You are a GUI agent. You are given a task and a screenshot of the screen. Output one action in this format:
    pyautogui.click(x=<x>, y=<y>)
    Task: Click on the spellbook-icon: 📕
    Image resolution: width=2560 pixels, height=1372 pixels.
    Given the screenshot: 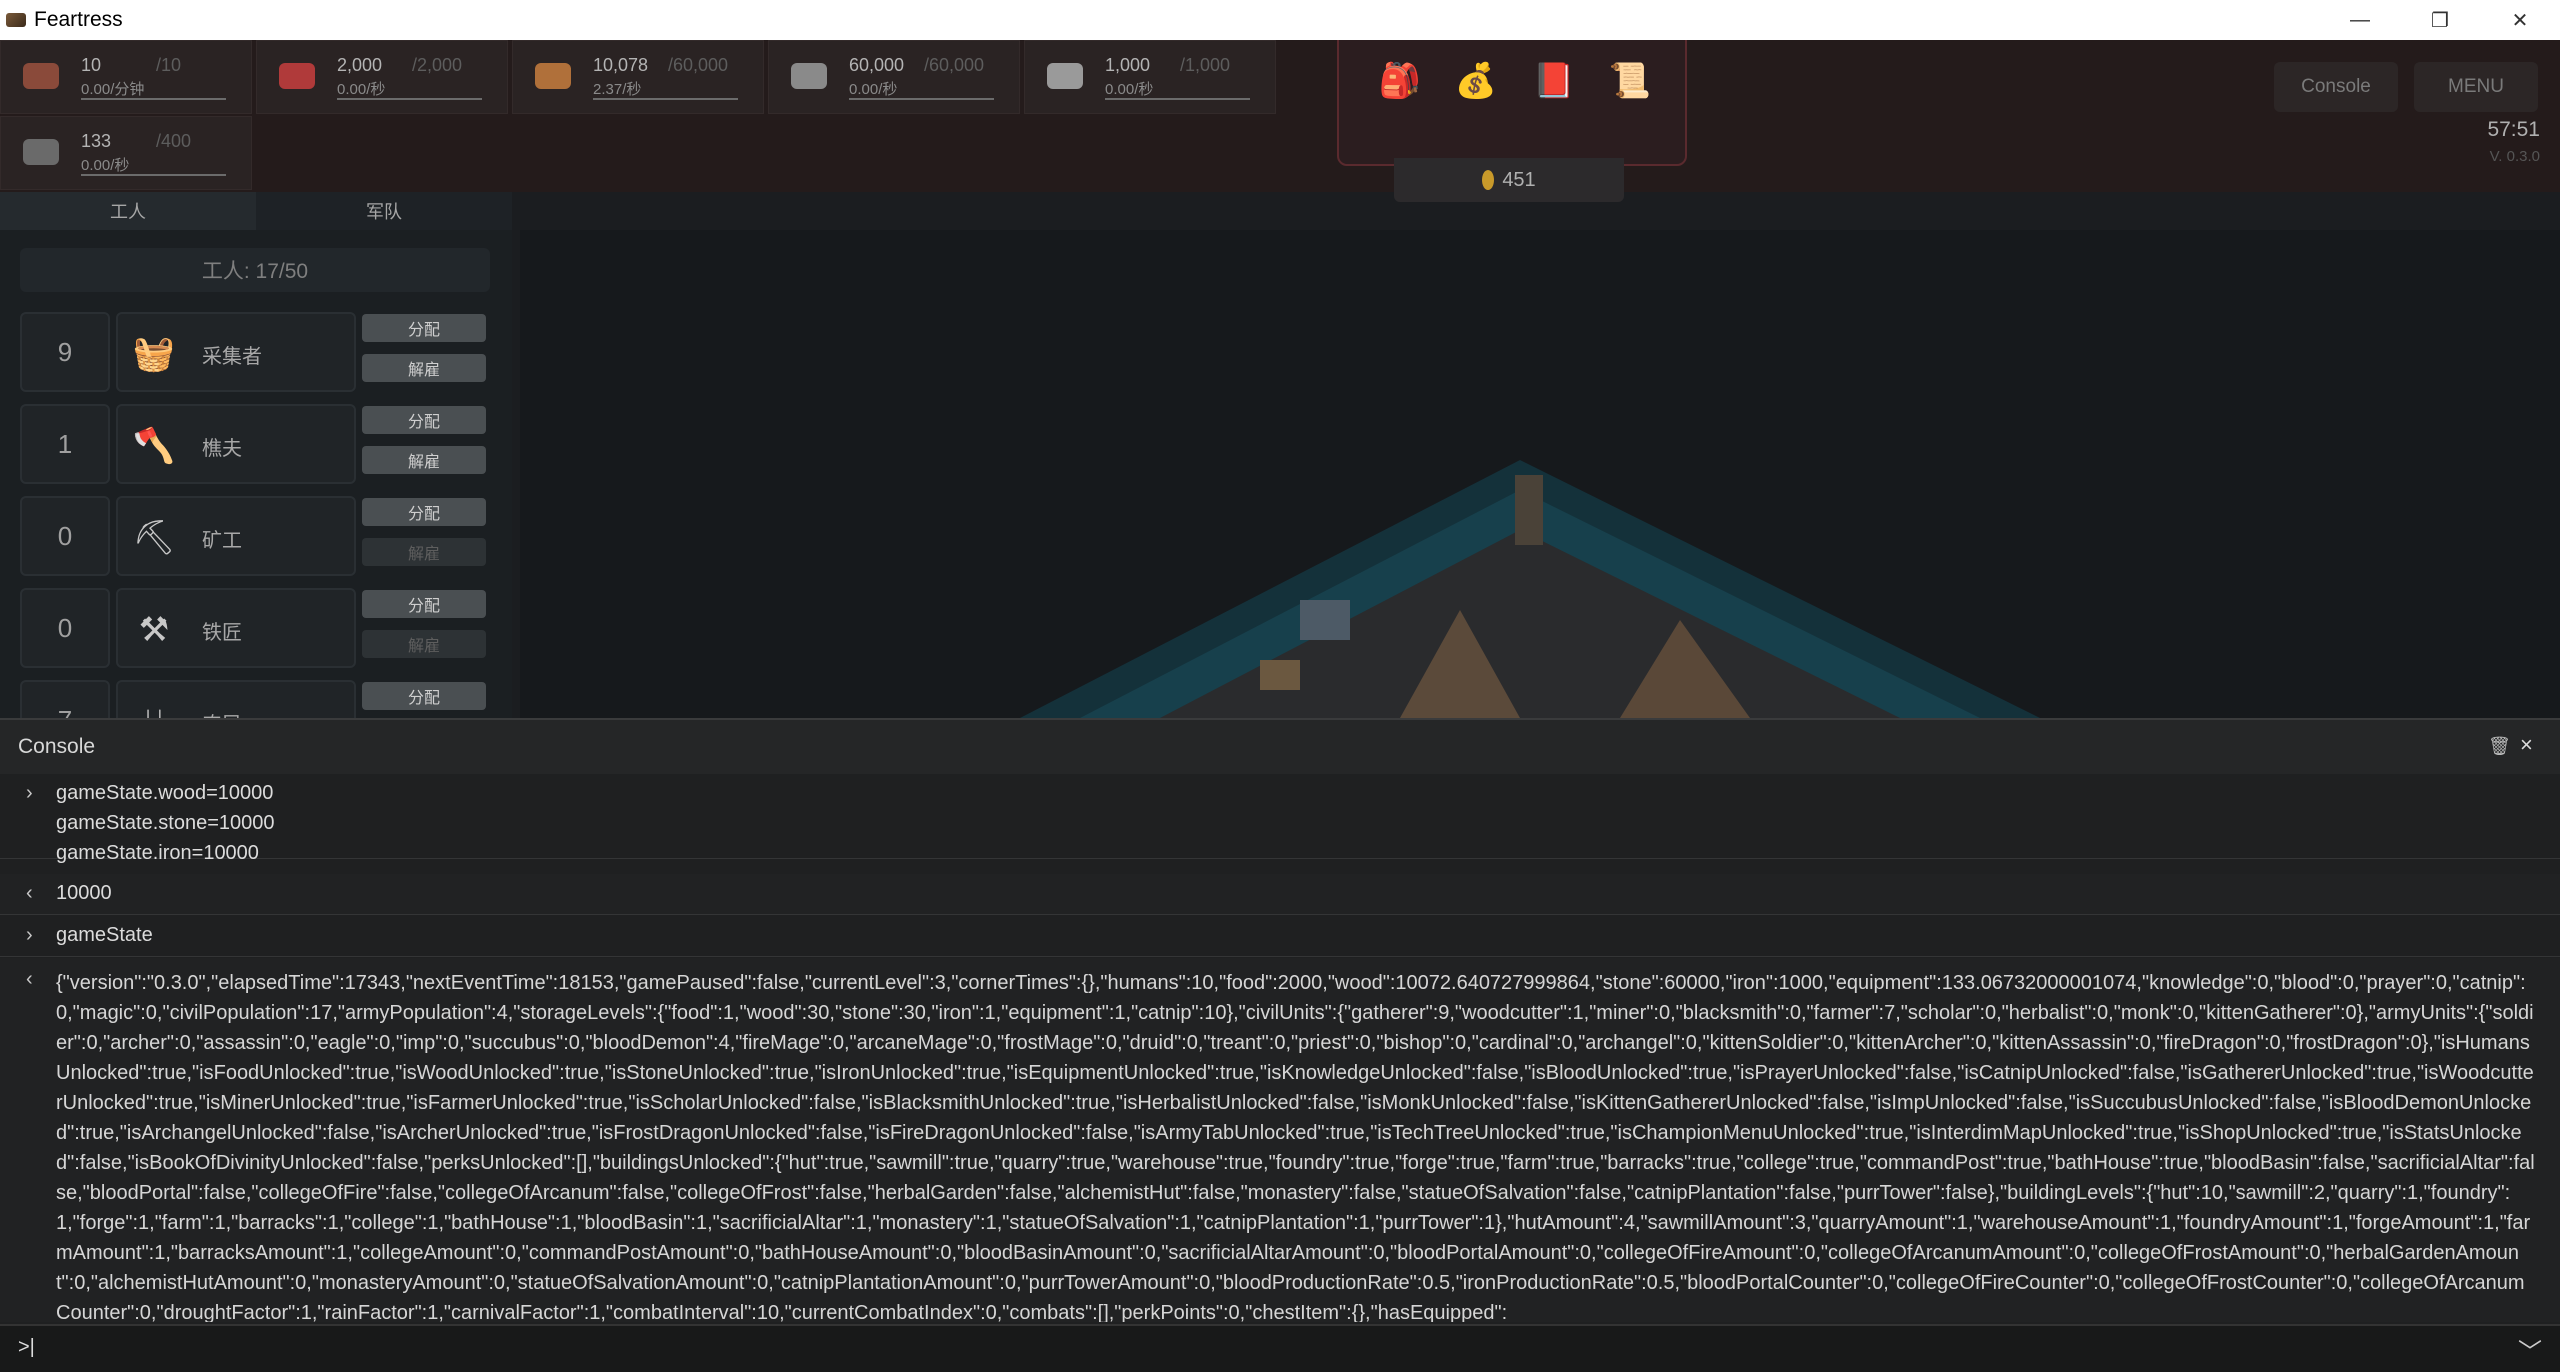 What is the action you would take?
    pyautogui.click(x=1554, y=81)
    